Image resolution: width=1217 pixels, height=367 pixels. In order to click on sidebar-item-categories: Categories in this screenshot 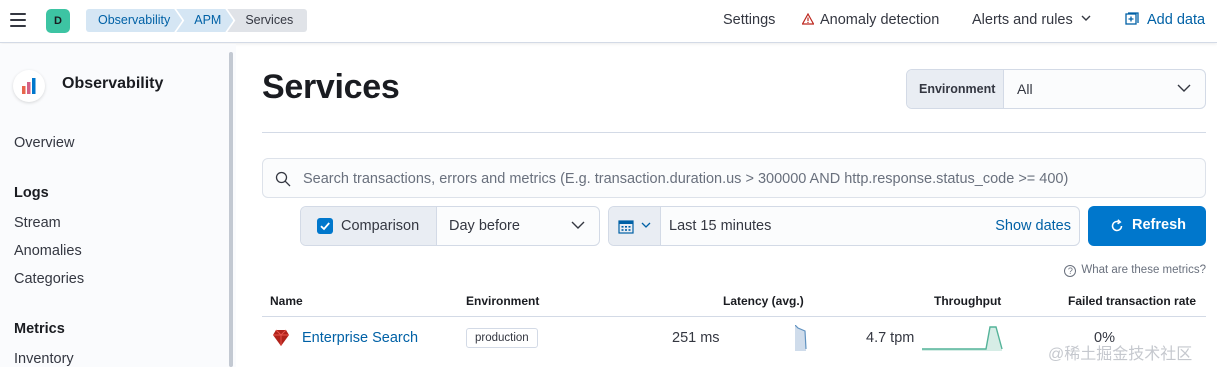, I will do `click(49, 279)`.